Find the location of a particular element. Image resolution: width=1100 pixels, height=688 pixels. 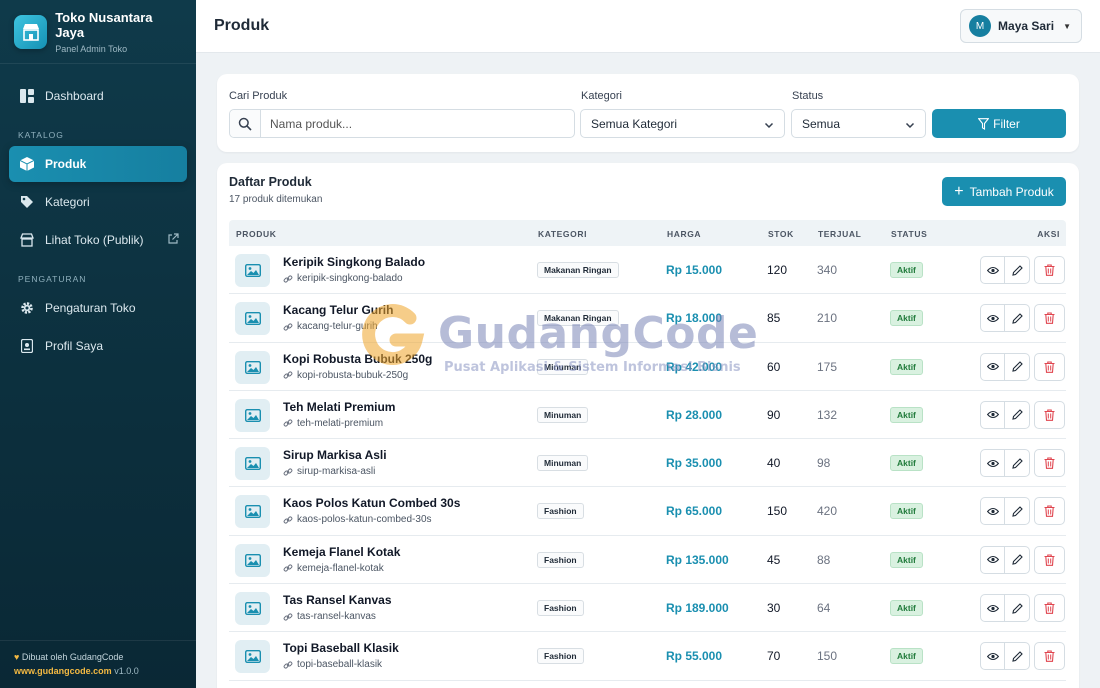

product-name: Teh Melati Premium is located at coordinates (339, 407).